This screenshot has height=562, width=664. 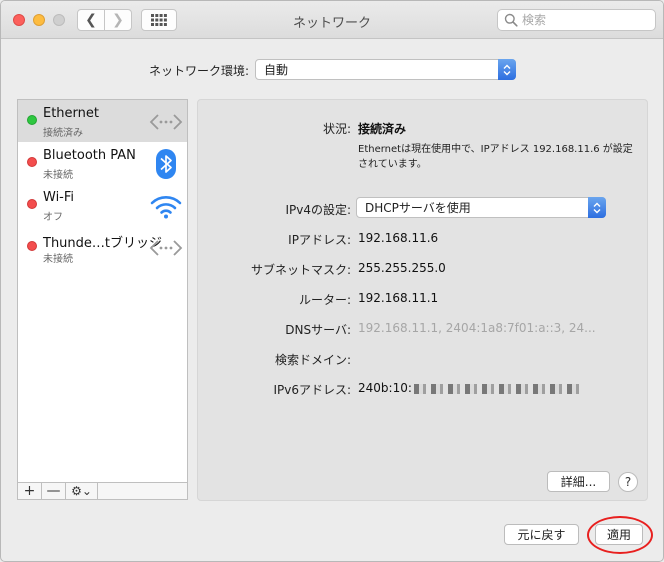 What do you see at coordinates (166, 207) in the screenshot?
I see `wifi-icon` at bounding box center [166, 207].